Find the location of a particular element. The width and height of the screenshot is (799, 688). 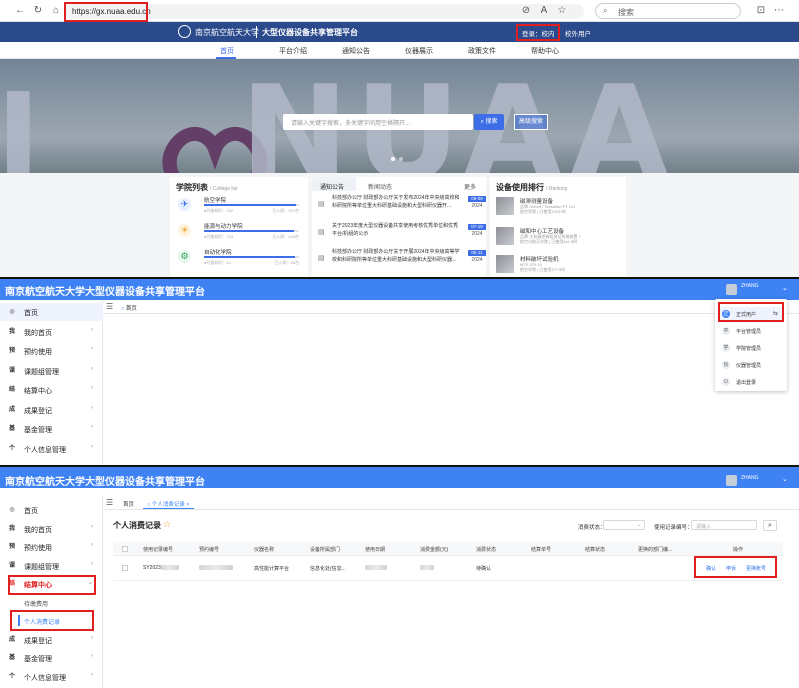

tab-notices: 通知公告 is located at coordinates (332, 186).